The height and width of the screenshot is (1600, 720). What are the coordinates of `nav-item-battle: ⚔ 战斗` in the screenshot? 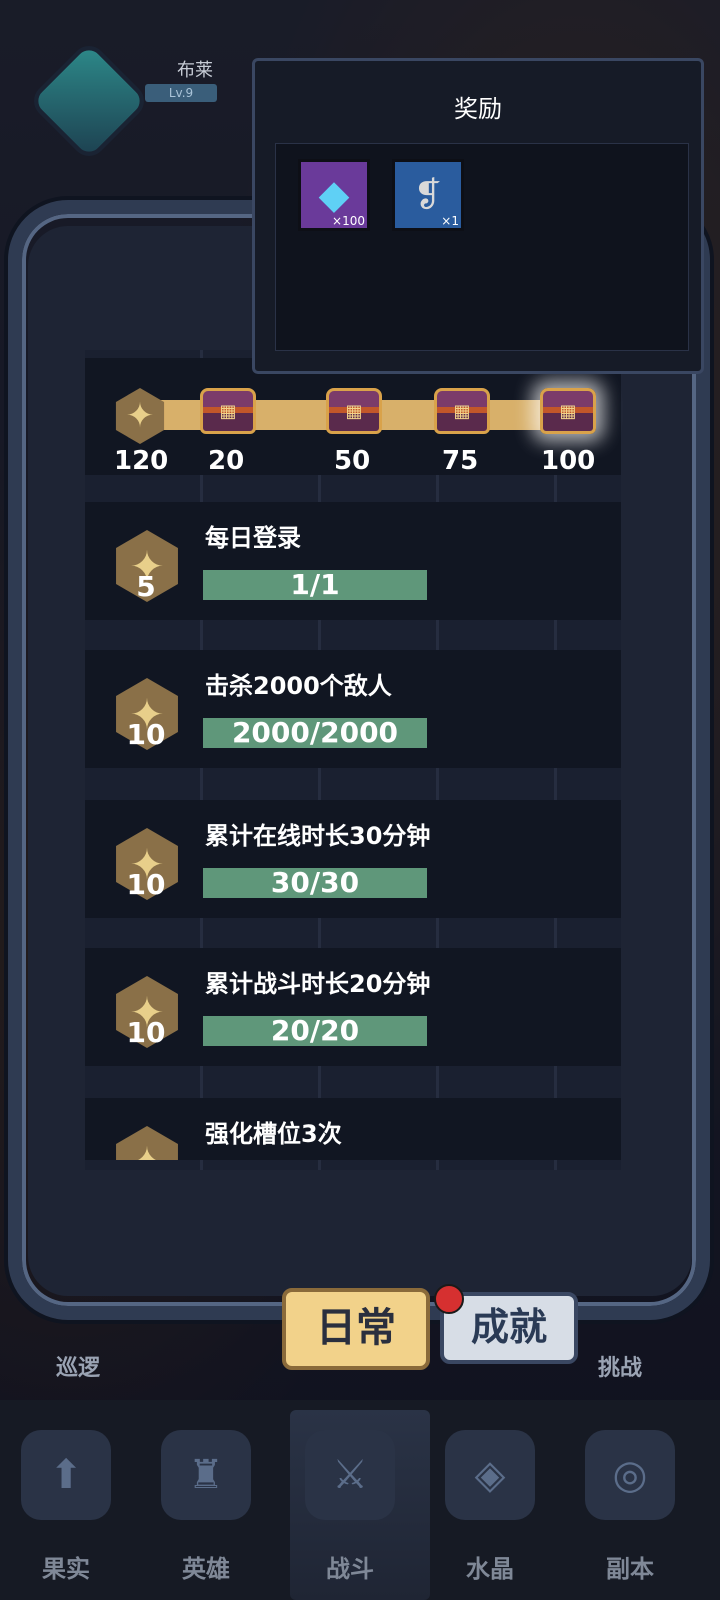 It's located at (350, 1505).